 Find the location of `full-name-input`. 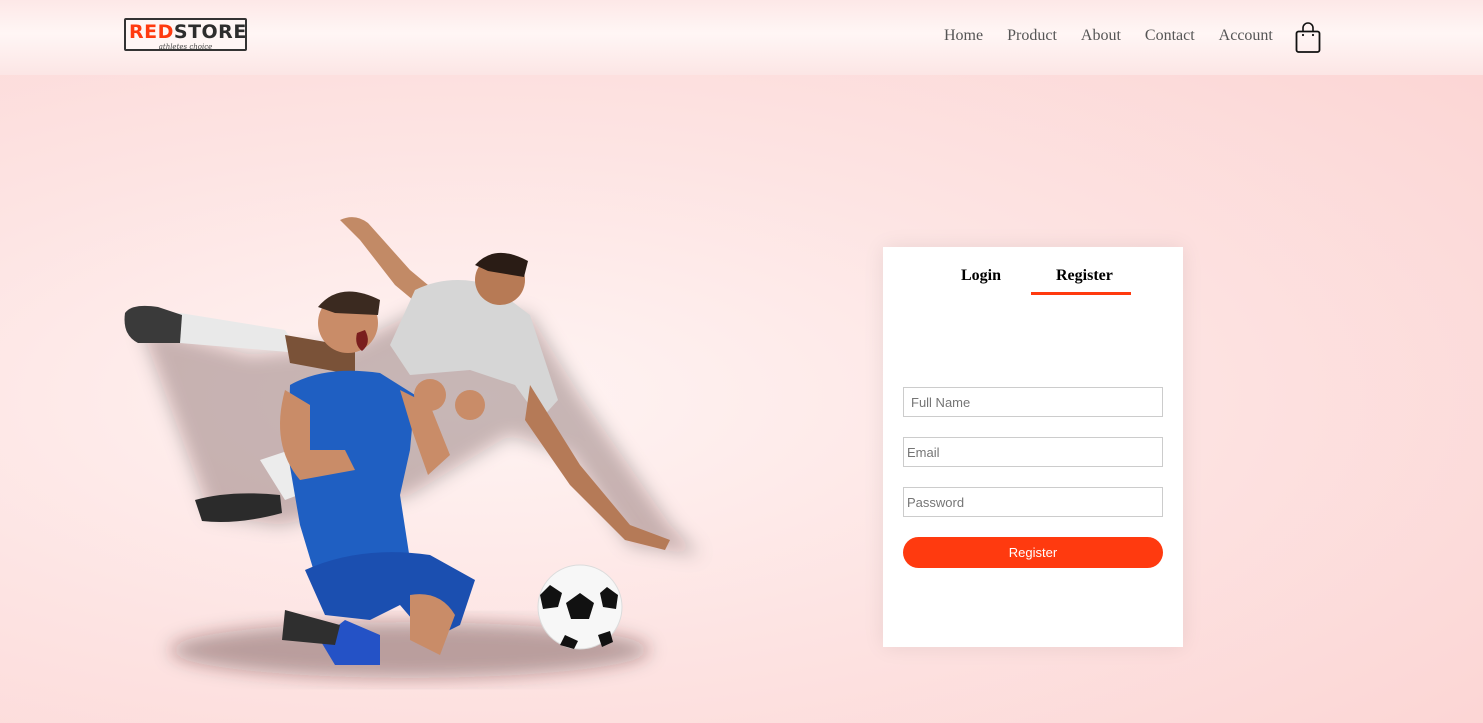

full-name-input is located at coordinates (1033, 402).